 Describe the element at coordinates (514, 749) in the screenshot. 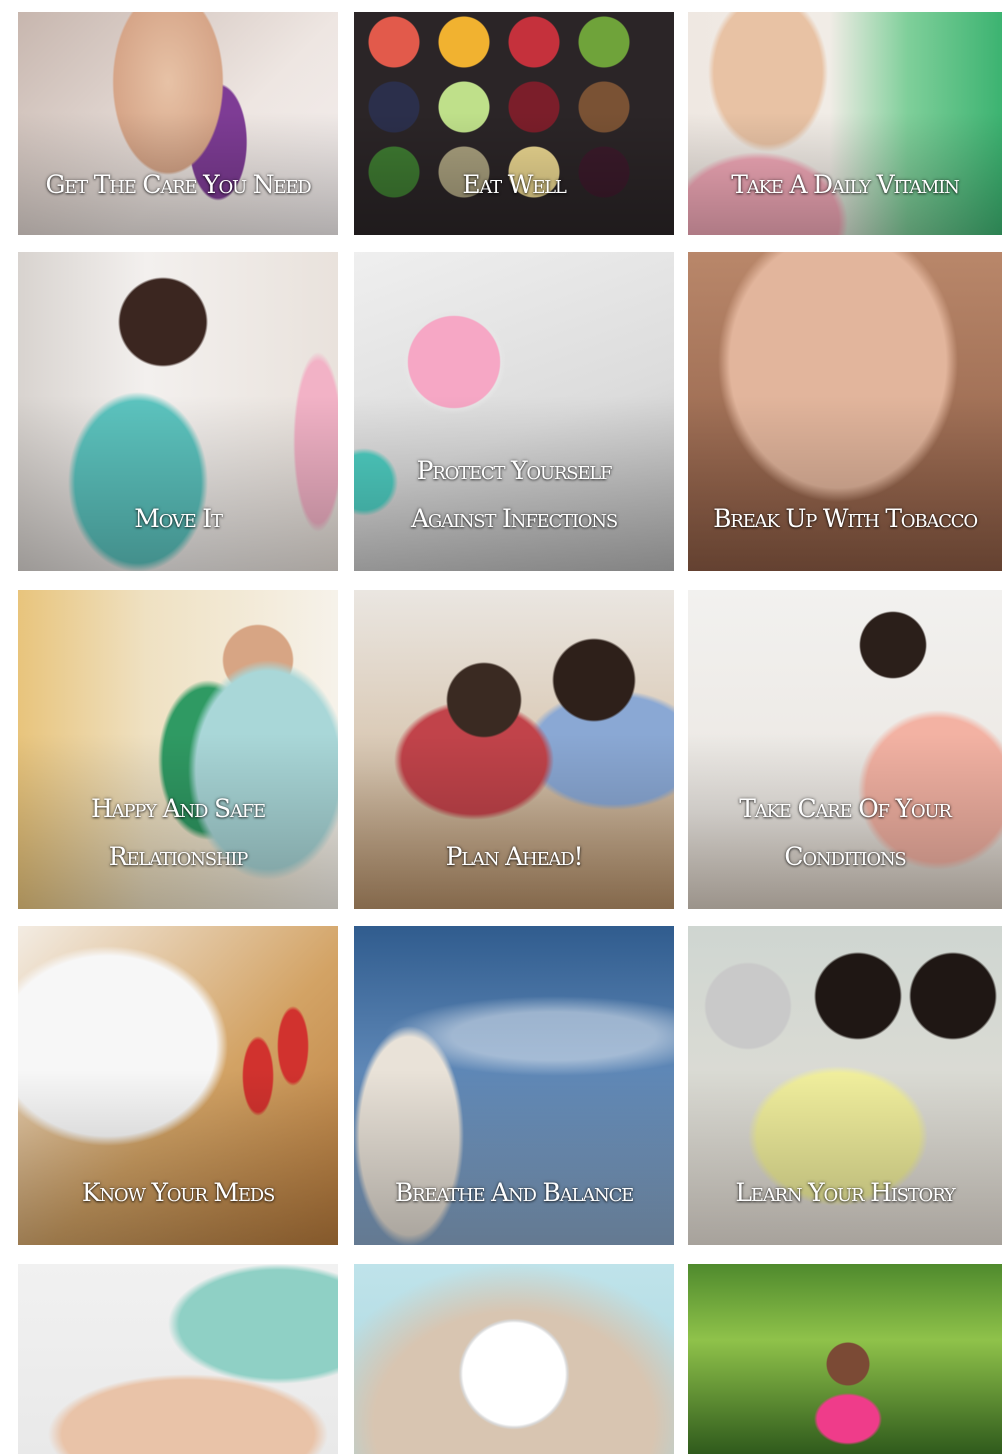

I see `tile-plan-ahead: Plan Ahead!` at that location.